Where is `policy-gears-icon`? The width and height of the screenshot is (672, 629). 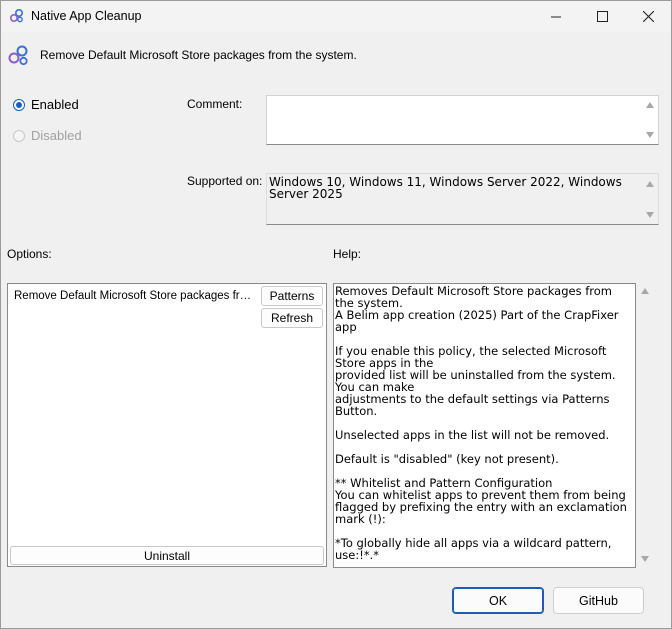 policy-gears-icon is located at coordinates (18, 55).